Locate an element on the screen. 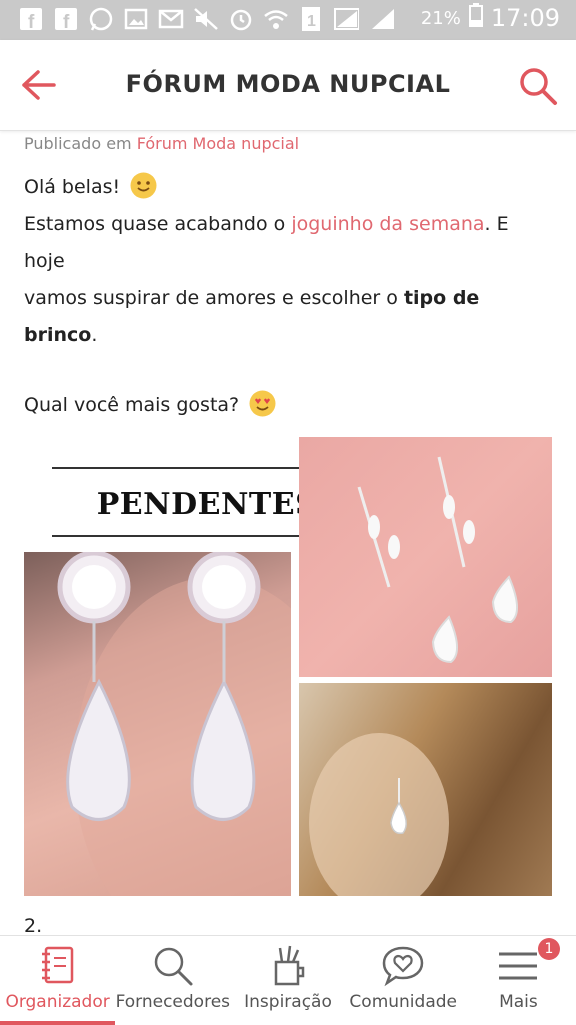 The height and width of the screenshot is (1025, 576). nav-label: Comunidade is located at coordinates (403, 1002).